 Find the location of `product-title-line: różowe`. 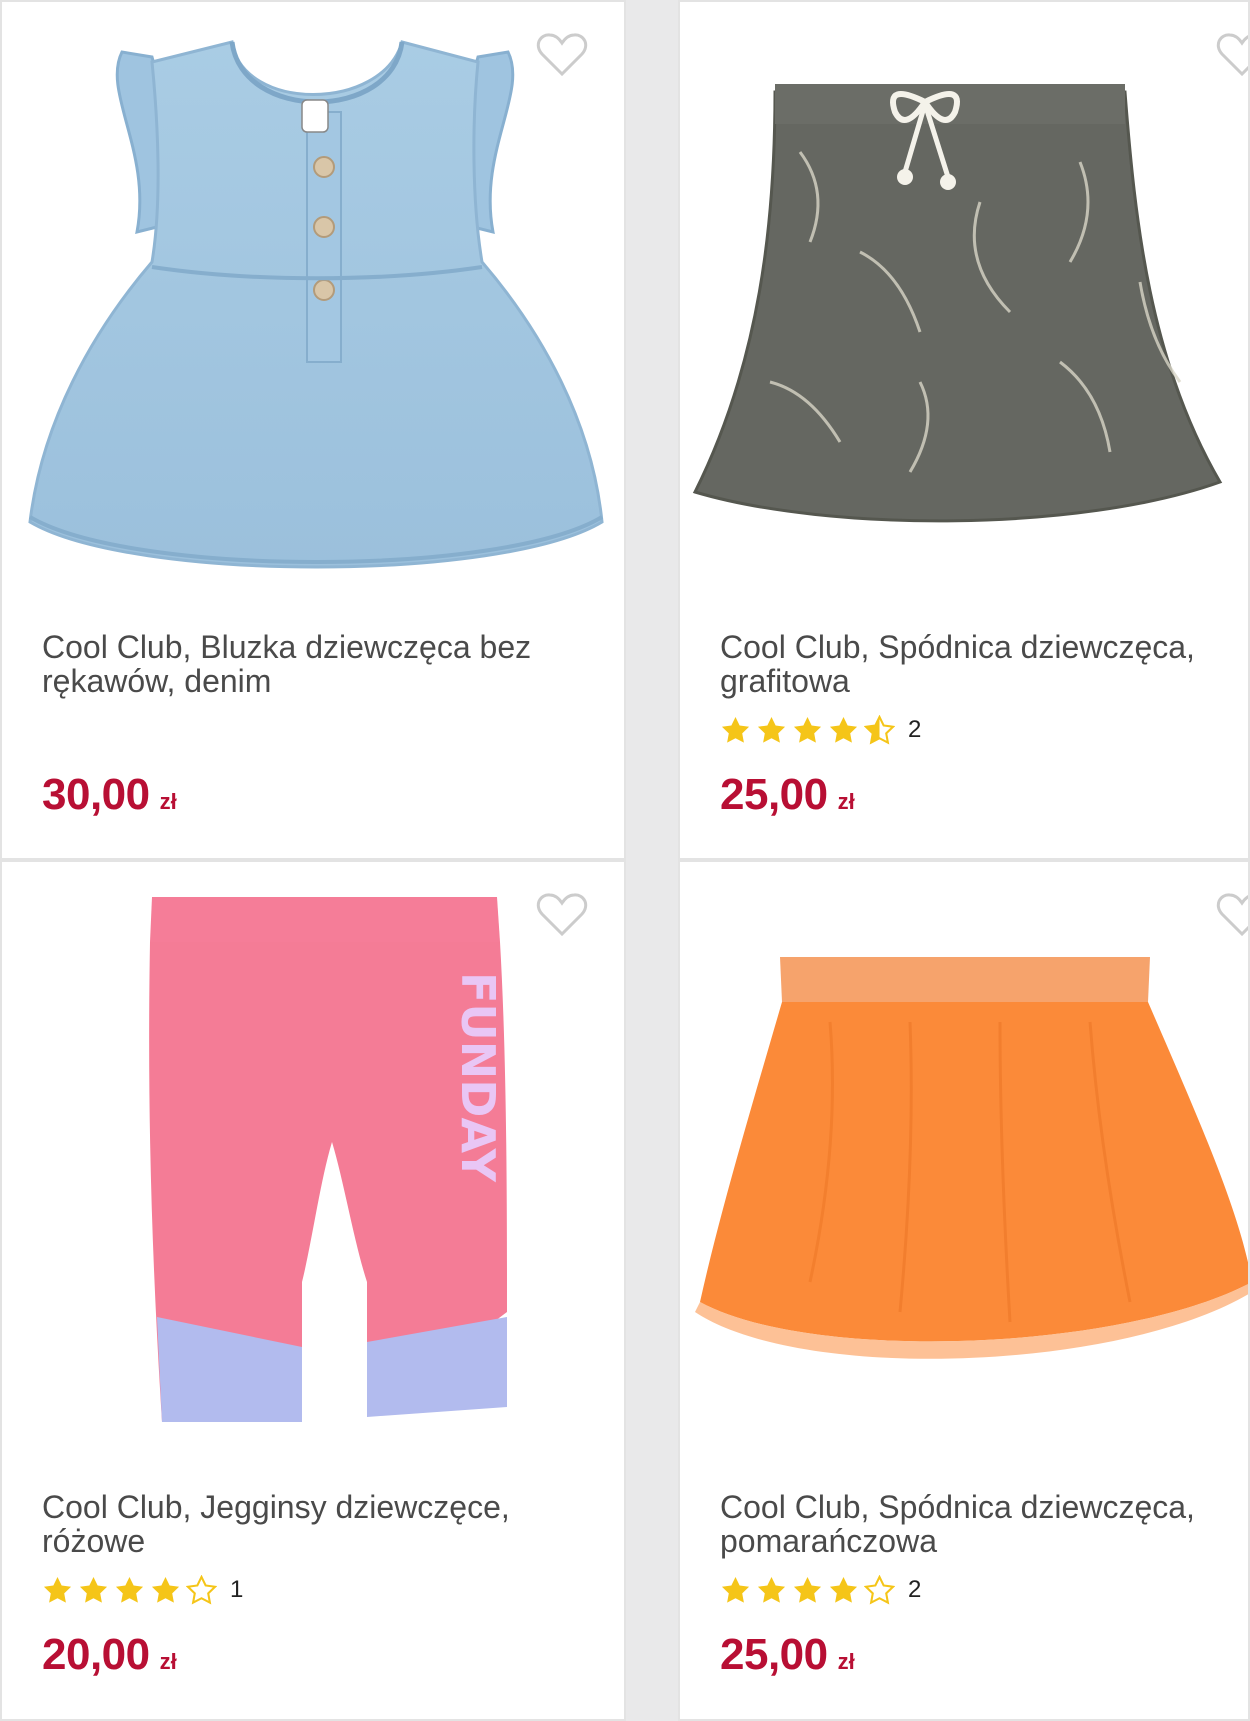

product-title-line: różowe is located at coordinates (302, 1541).